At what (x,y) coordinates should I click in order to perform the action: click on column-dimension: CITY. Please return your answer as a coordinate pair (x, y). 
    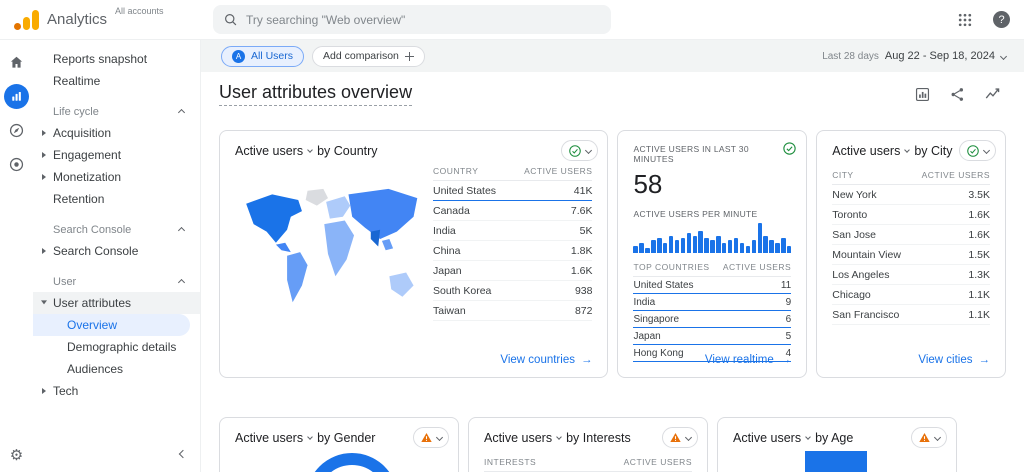
    Looking at the image, I should click on (843, 175).